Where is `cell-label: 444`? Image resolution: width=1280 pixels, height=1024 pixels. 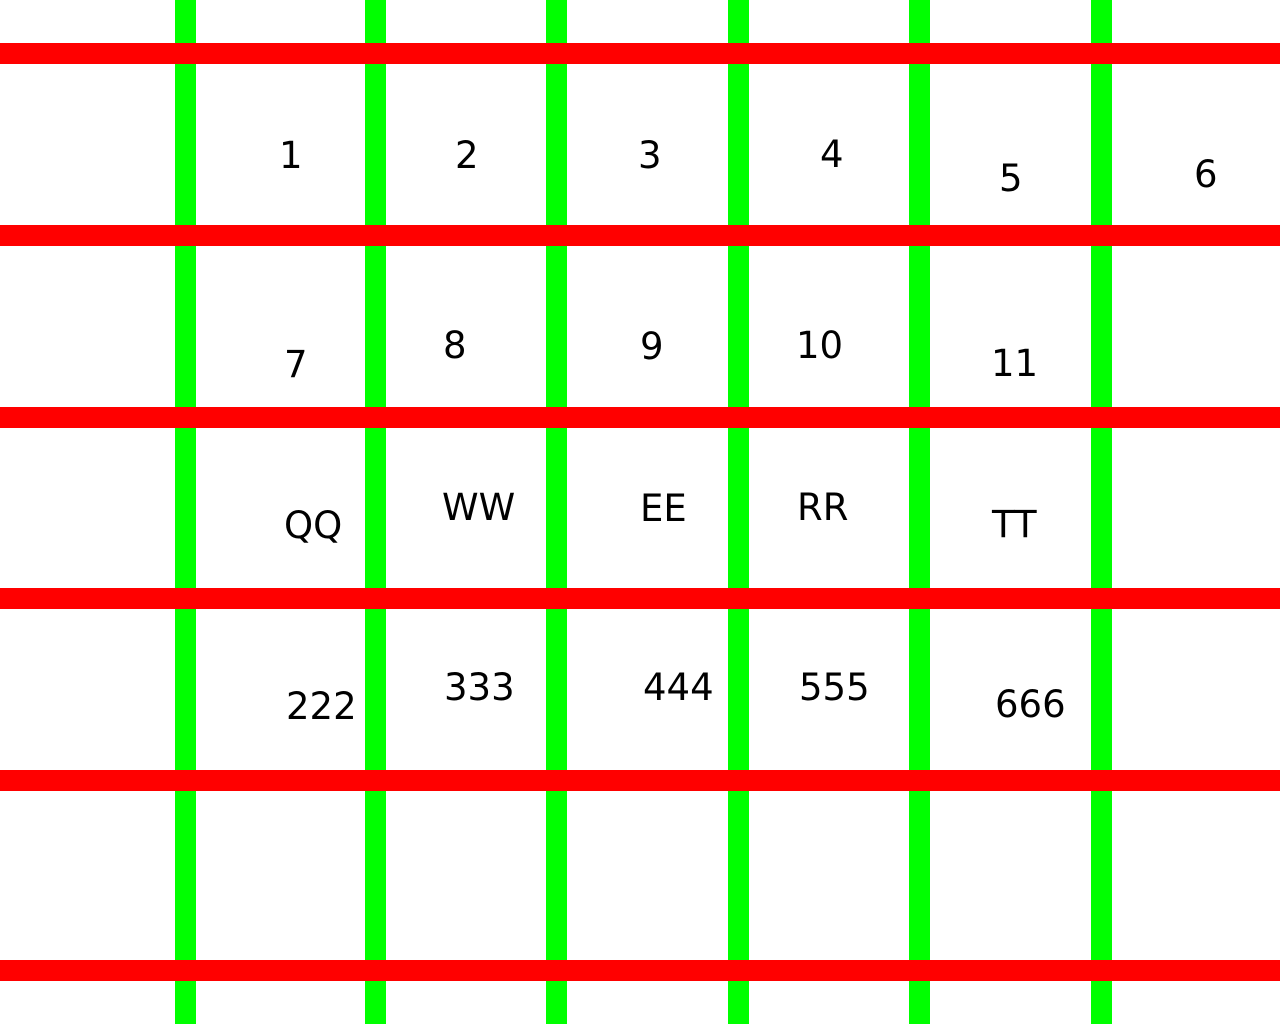
cell-label: 444 is located at coordinates (678, 687).